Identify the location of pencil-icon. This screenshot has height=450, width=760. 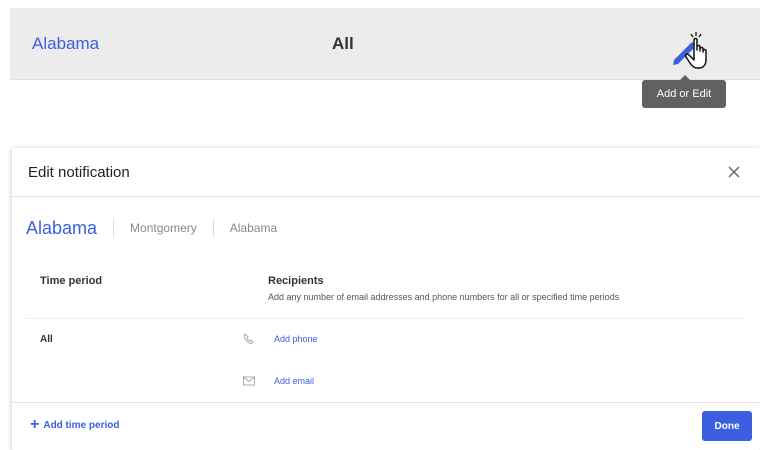
(690, 50).